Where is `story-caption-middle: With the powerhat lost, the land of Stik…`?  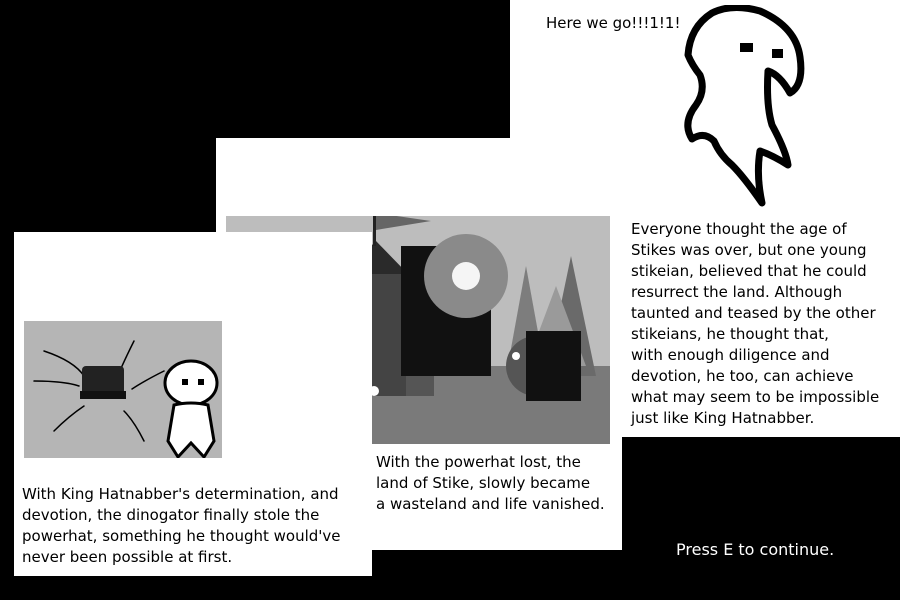
story-caption-middle: With the powerhat lost, the land of Stik… is located at coordinates (490, 483).